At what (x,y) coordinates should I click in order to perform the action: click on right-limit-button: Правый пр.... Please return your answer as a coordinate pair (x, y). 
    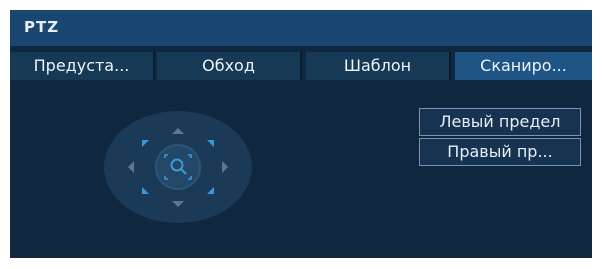
    Looking at the image, I should click on (500, 152).